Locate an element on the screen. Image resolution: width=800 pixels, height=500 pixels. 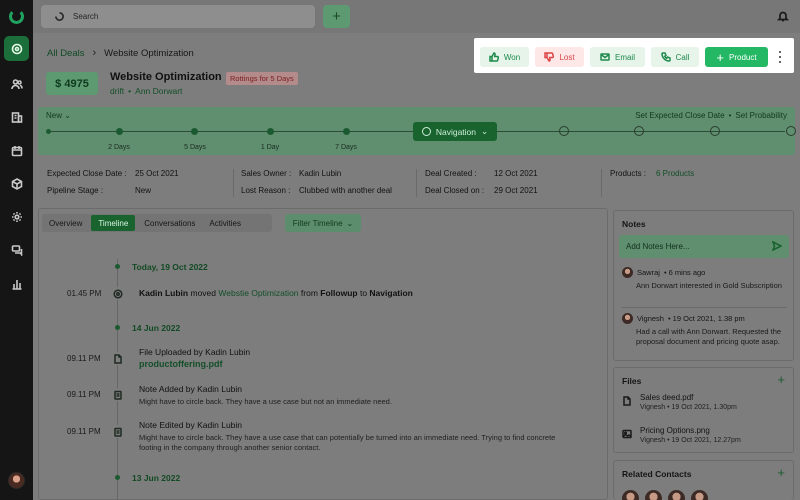
target-icon is located at coordinates (117, 293).